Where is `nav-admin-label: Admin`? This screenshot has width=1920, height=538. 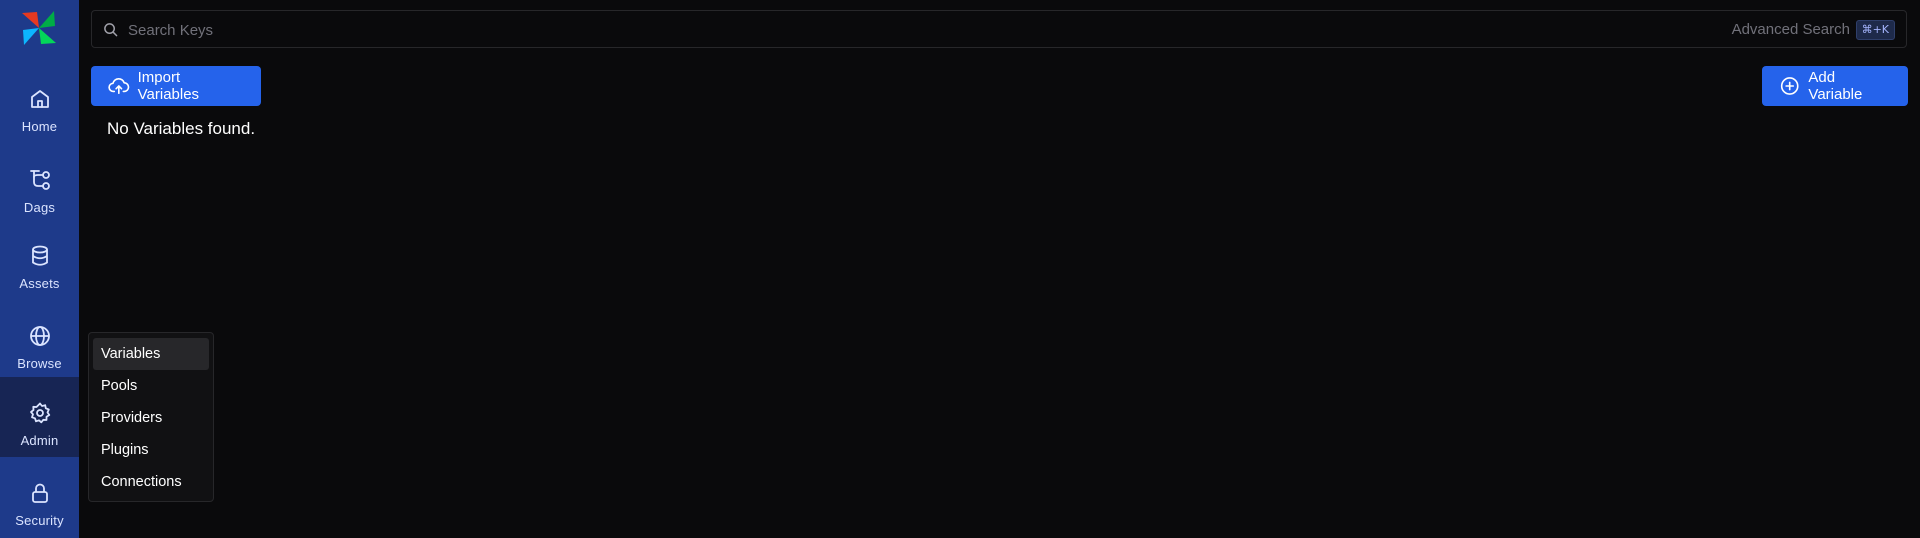 nav-admin-label: Admin is located at coordinates (39, 440).